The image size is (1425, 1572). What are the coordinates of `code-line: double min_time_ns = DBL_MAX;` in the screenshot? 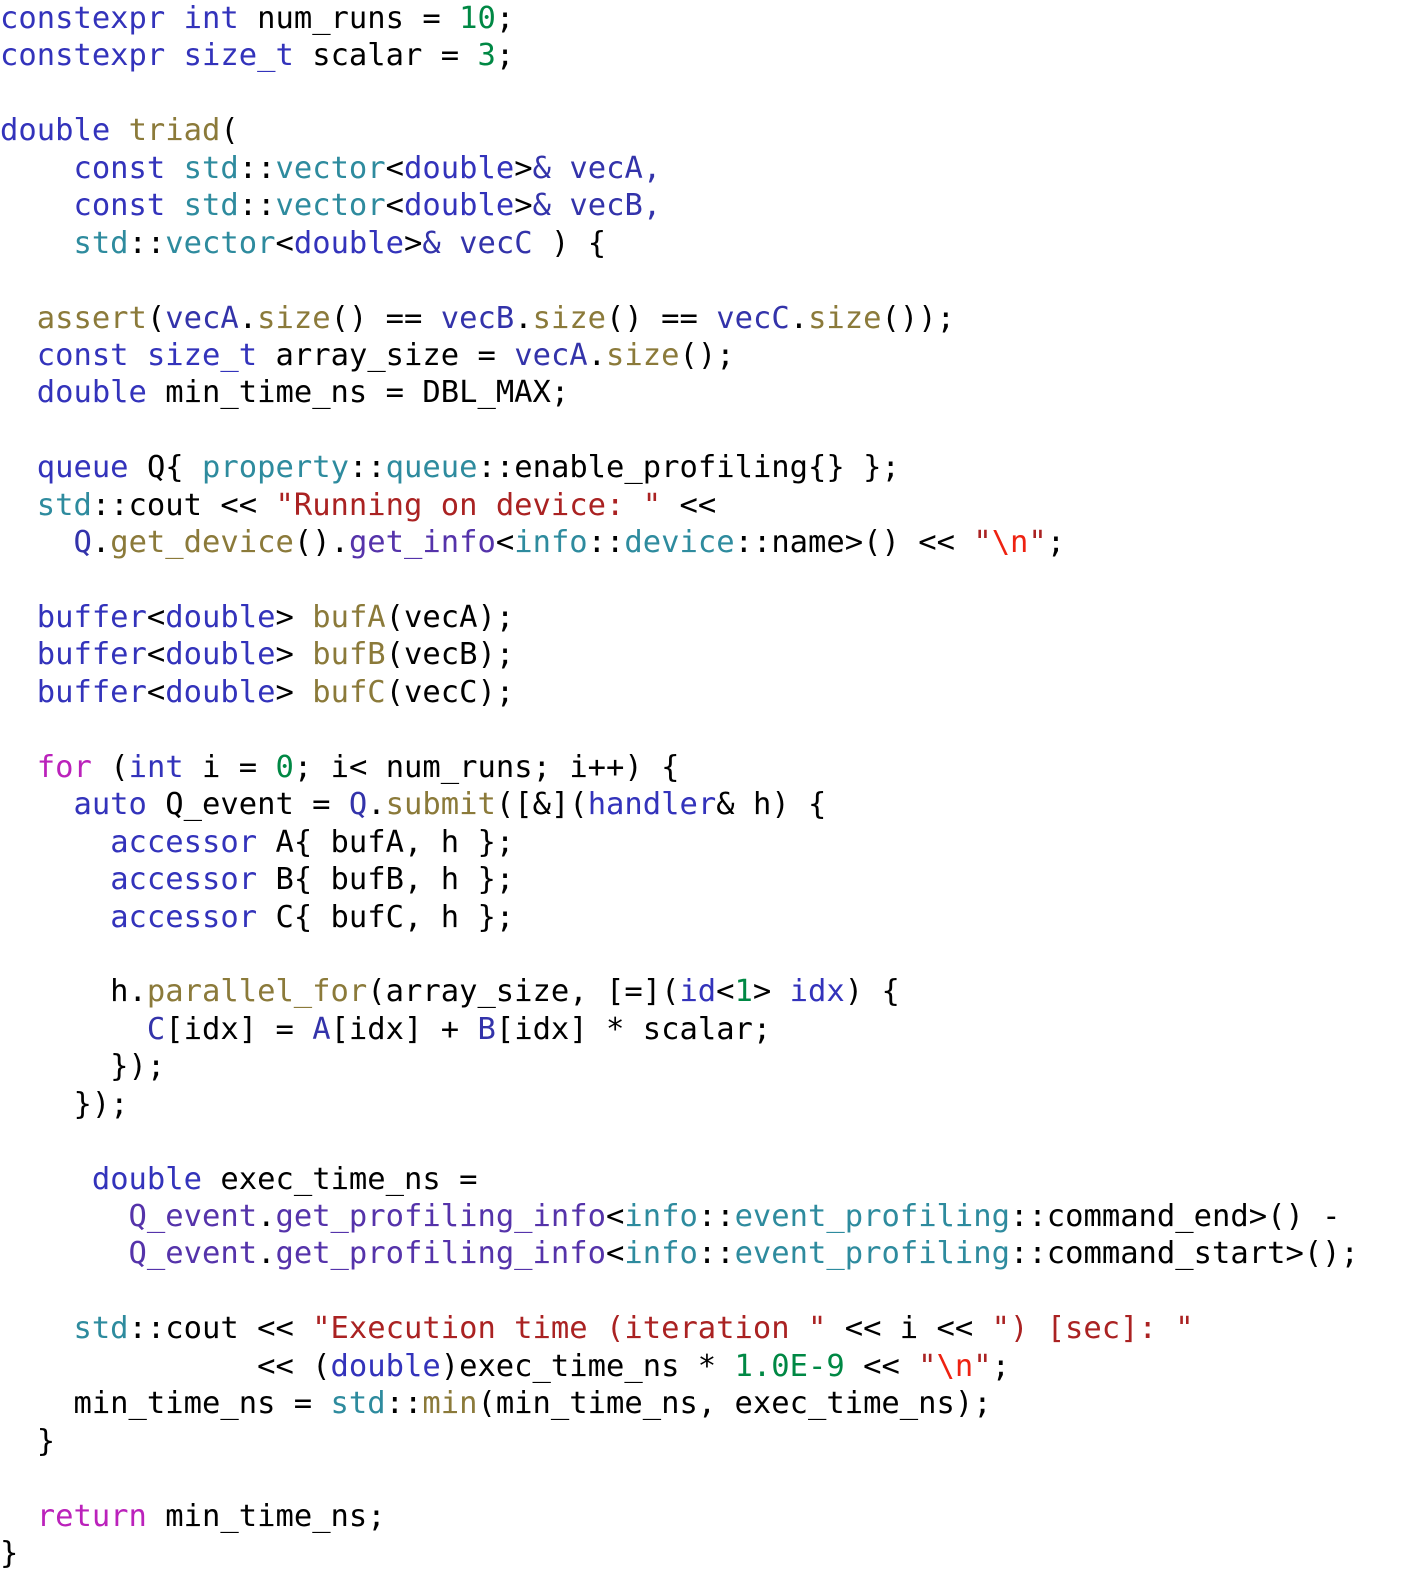 It's located at (303, 393).